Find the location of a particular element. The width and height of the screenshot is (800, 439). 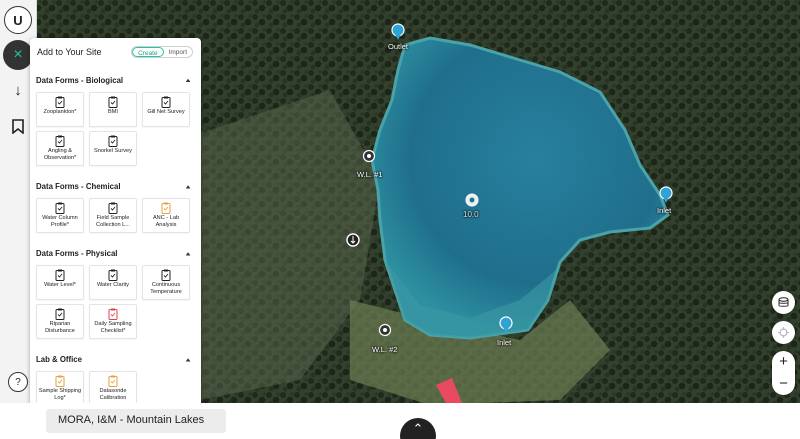

create-import-toggle: Create Import is located at coordinates (162, 52).